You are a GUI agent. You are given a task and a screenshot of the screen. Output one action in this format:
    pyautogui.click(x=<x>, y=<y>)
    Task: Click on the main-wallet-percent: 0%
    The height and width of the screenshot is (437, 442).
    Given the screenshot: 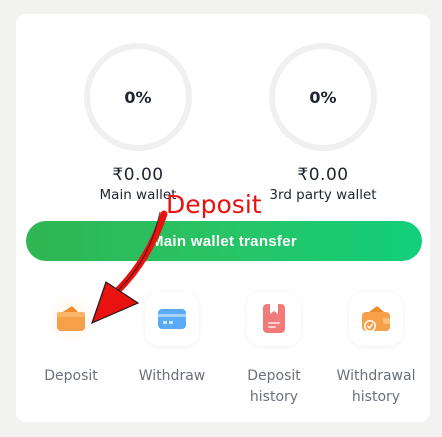 What is the action you would take?
    pyautogui.click(x=138, y=97)
    